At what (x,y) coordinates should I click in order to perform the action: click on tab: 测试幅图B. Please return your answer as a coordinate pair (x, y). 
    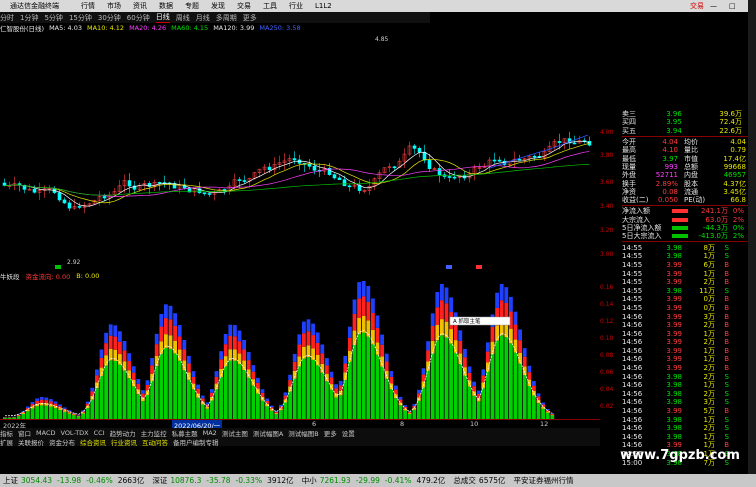
    Looking at the image, I should click on (303, 433).